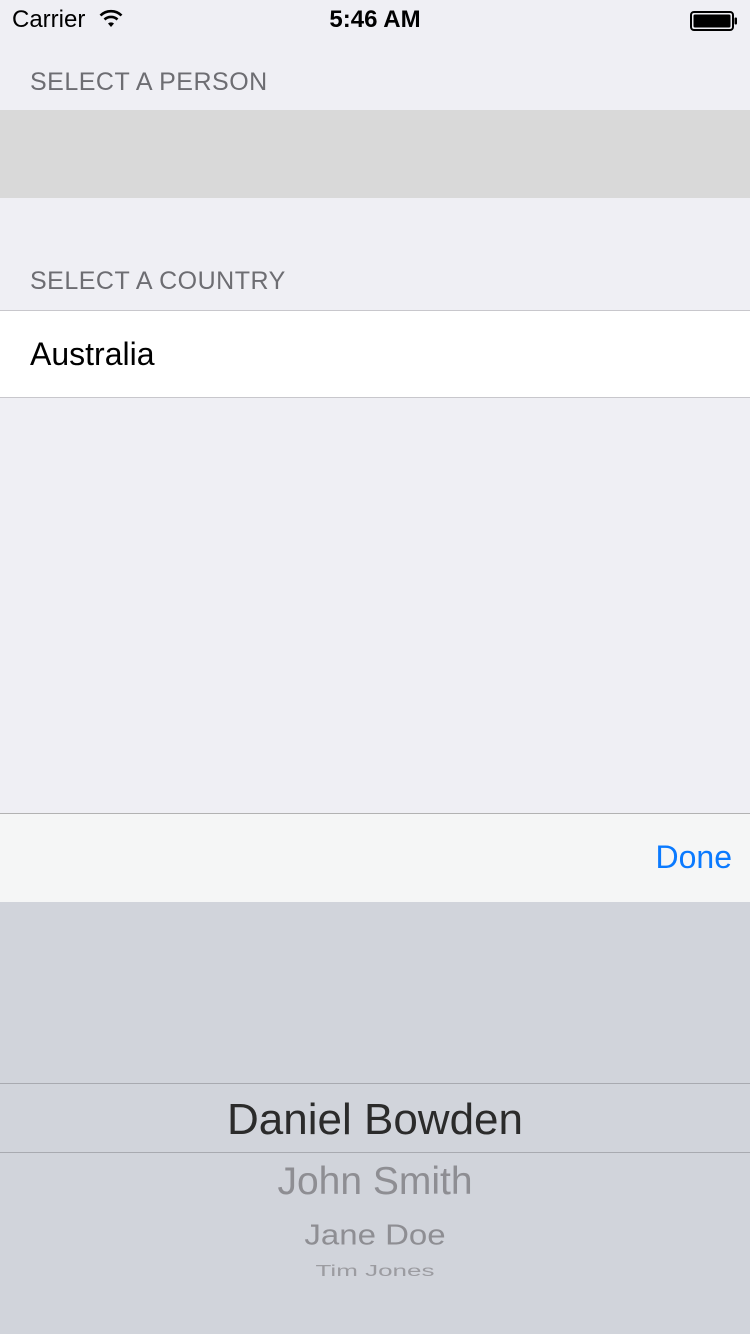 This screenshot has height=1334, width=750. I want to click on picker-row: Tim Jones, so click(375, 1271).